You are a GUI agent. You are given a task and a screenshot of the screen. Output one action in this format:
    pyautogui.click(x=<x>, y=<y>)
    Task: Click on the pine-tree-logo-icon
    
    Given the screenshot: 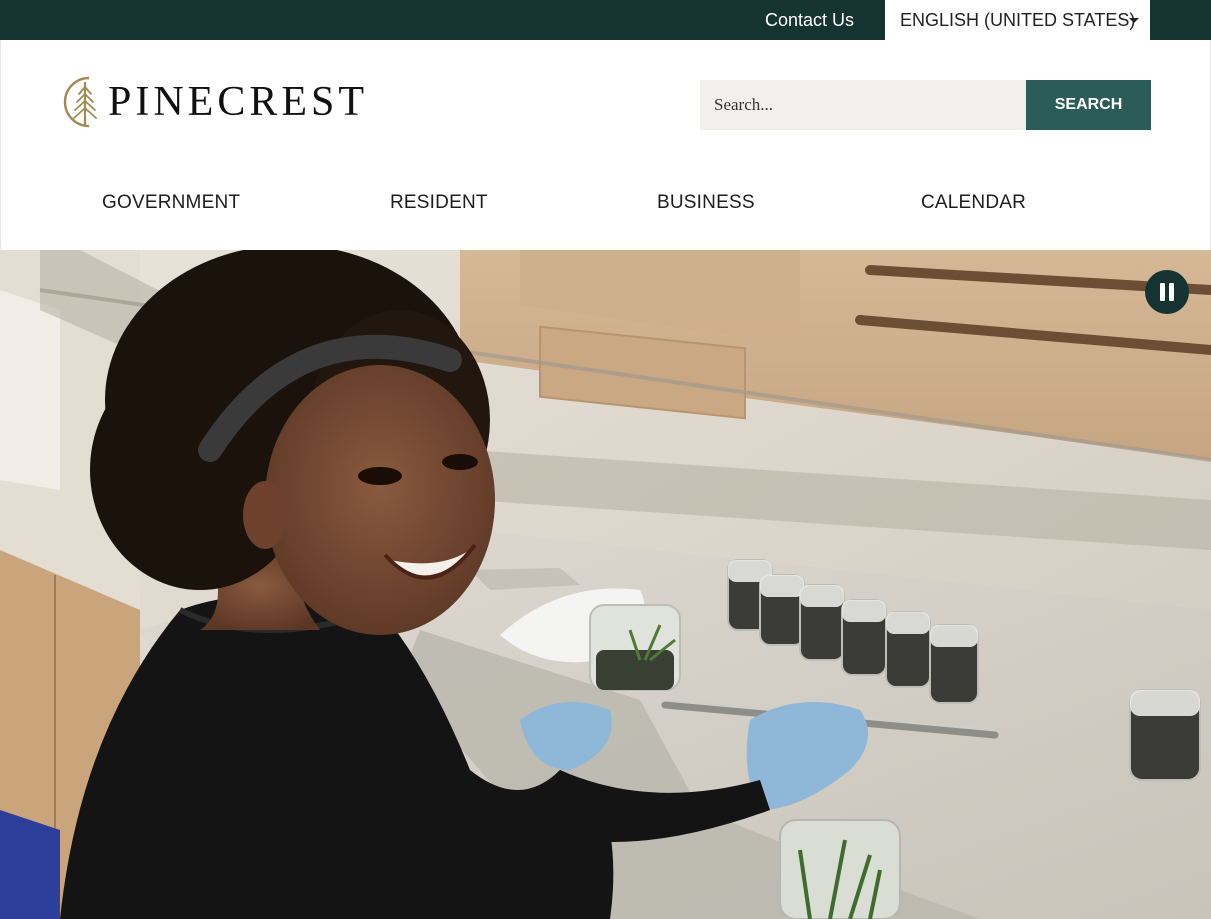 What is the action you would take?
    pyautogui.click(x=80, y=102)
    